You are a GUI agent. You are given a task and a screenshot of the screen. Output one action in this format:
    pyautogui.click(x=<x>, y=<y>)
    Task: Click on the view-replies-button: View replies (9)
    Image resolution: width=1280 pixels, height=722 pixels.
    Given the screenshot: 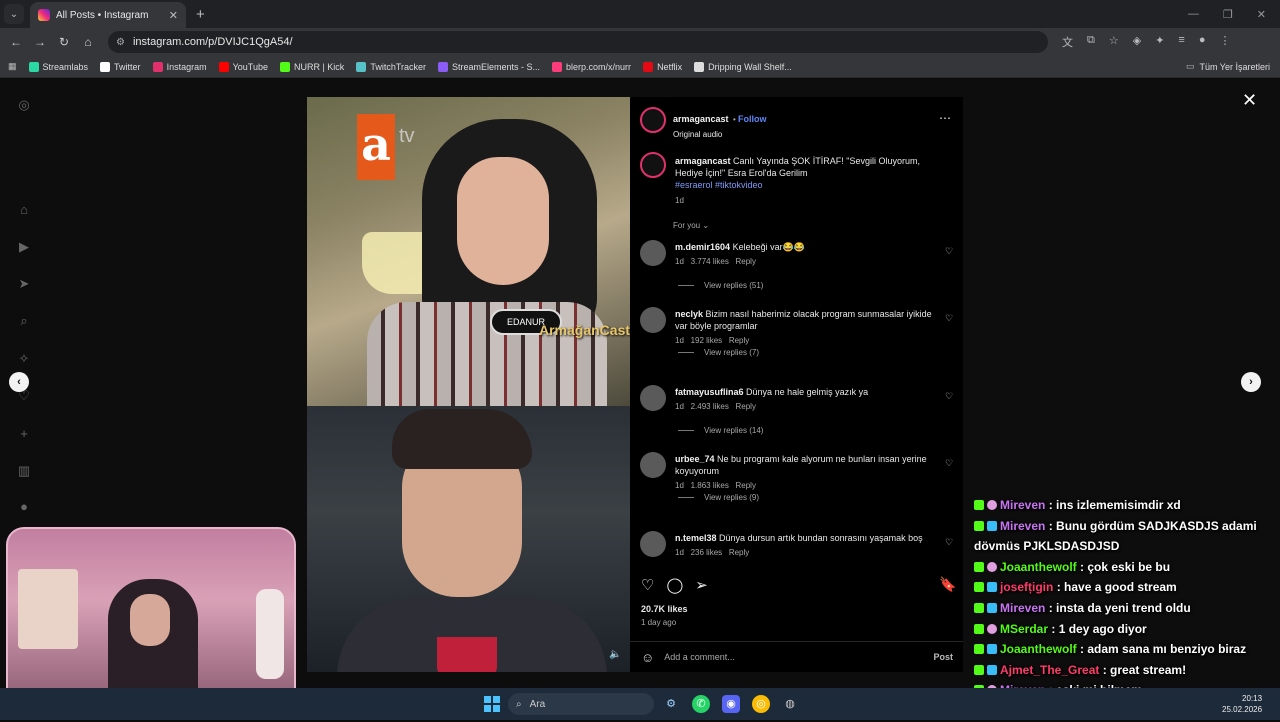 What is the action you would take?
    pyautogui.click(x=718, y=497)
    